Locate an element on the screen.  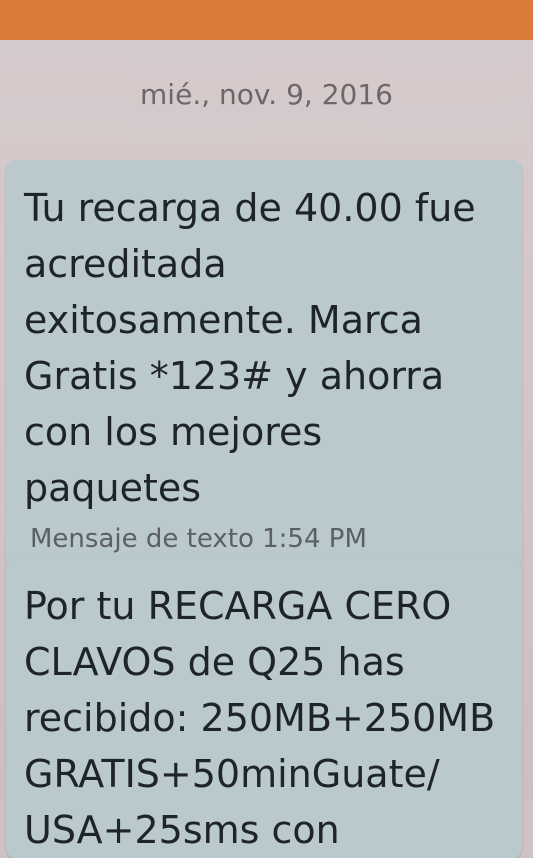
app-top-bar is located at coordinates (266, 20).